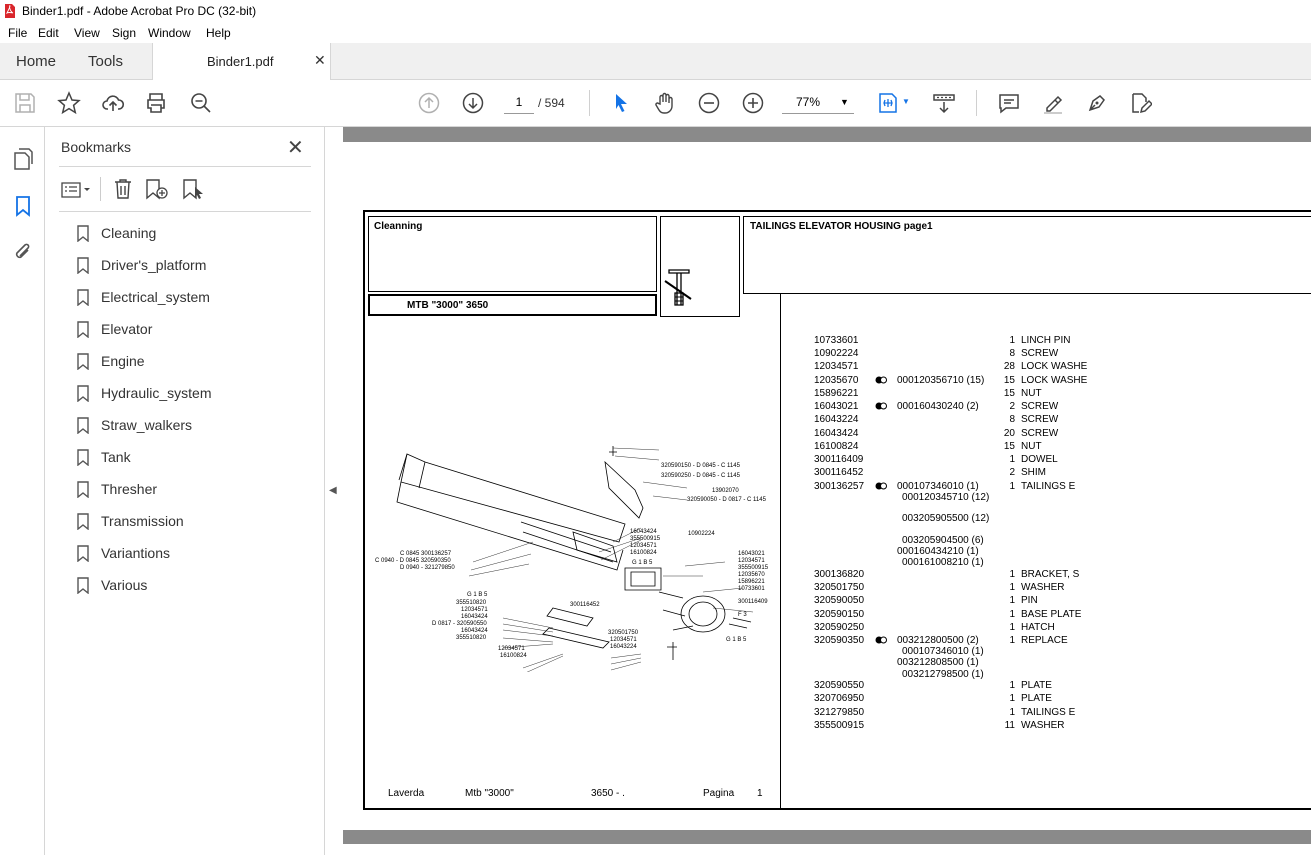 This screenshot has width=1311, height=855. I want to click on attachments-icon, so click(23, 253).